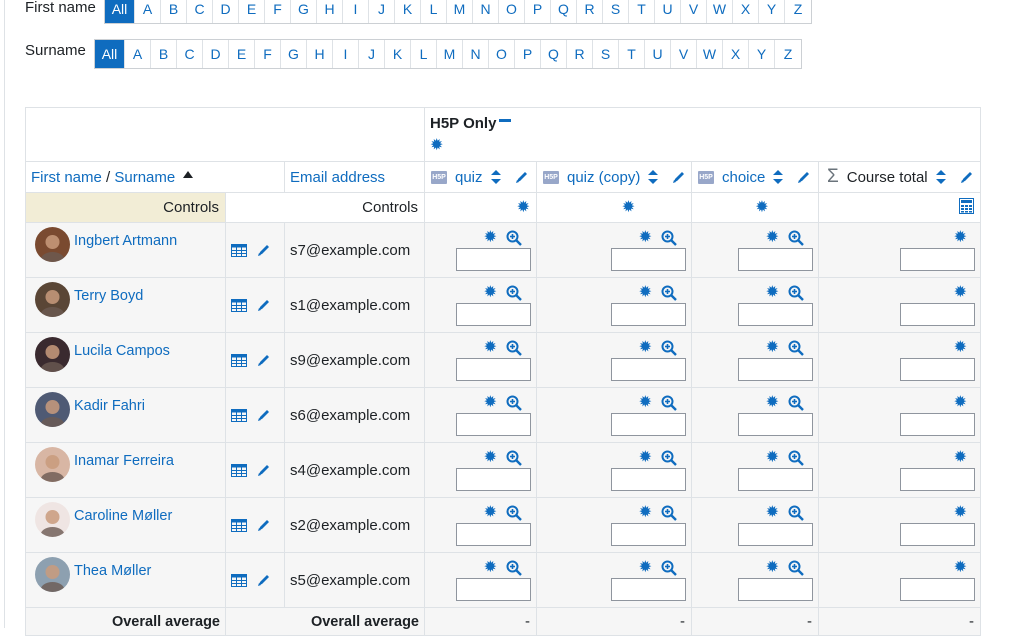 The image size is (1017, 636). I want to click on firstname-letter-r: R, so click(590, 11).